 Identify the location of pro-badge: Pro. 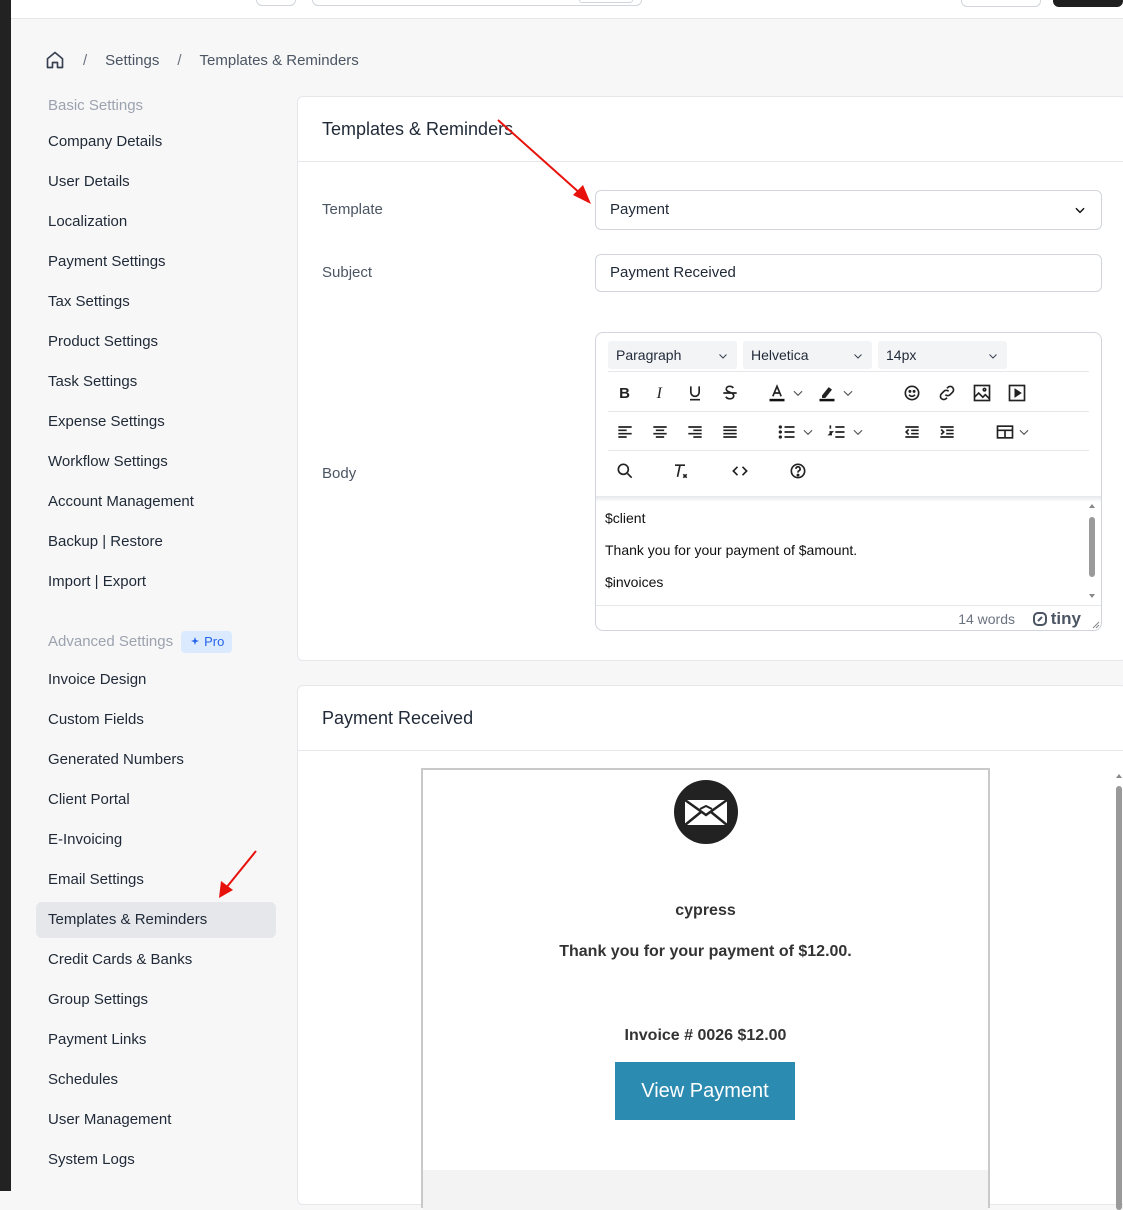
(207, 642).